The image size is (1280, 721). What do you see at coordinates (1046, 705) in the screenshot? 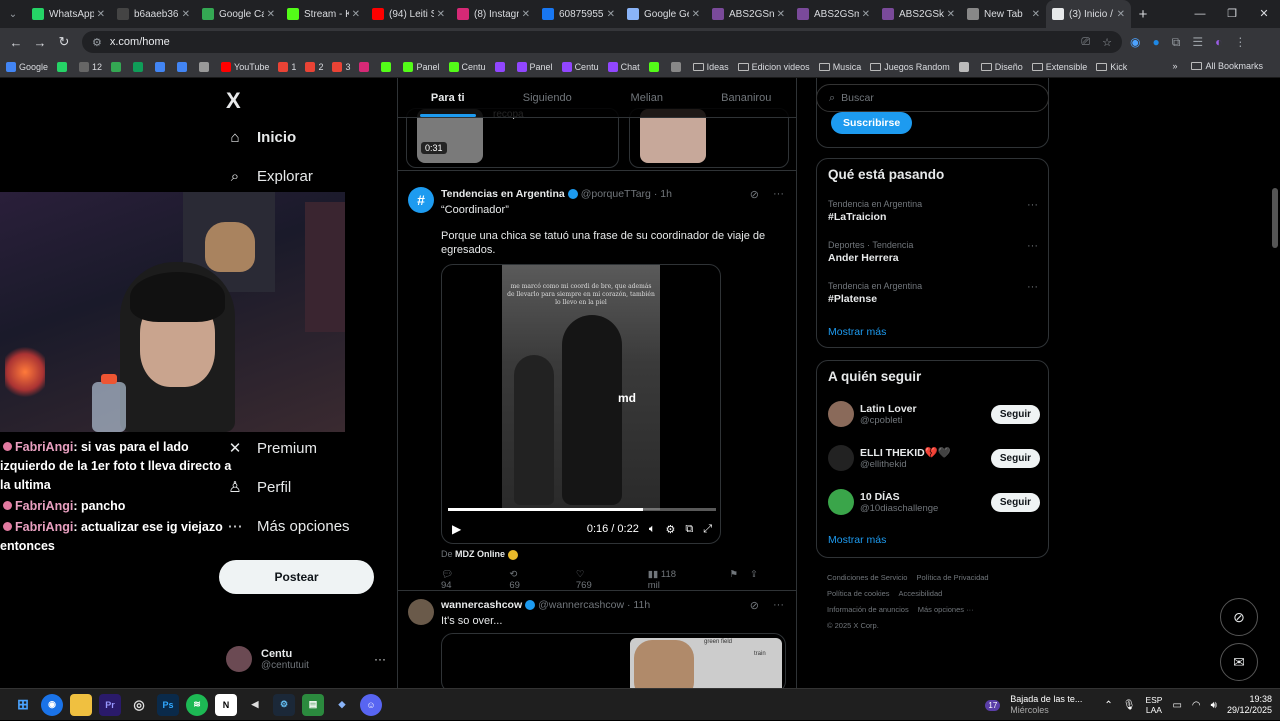
I see `weather-widget: Bajada de las te... Miércoles` at bounding box center [1046, 705].